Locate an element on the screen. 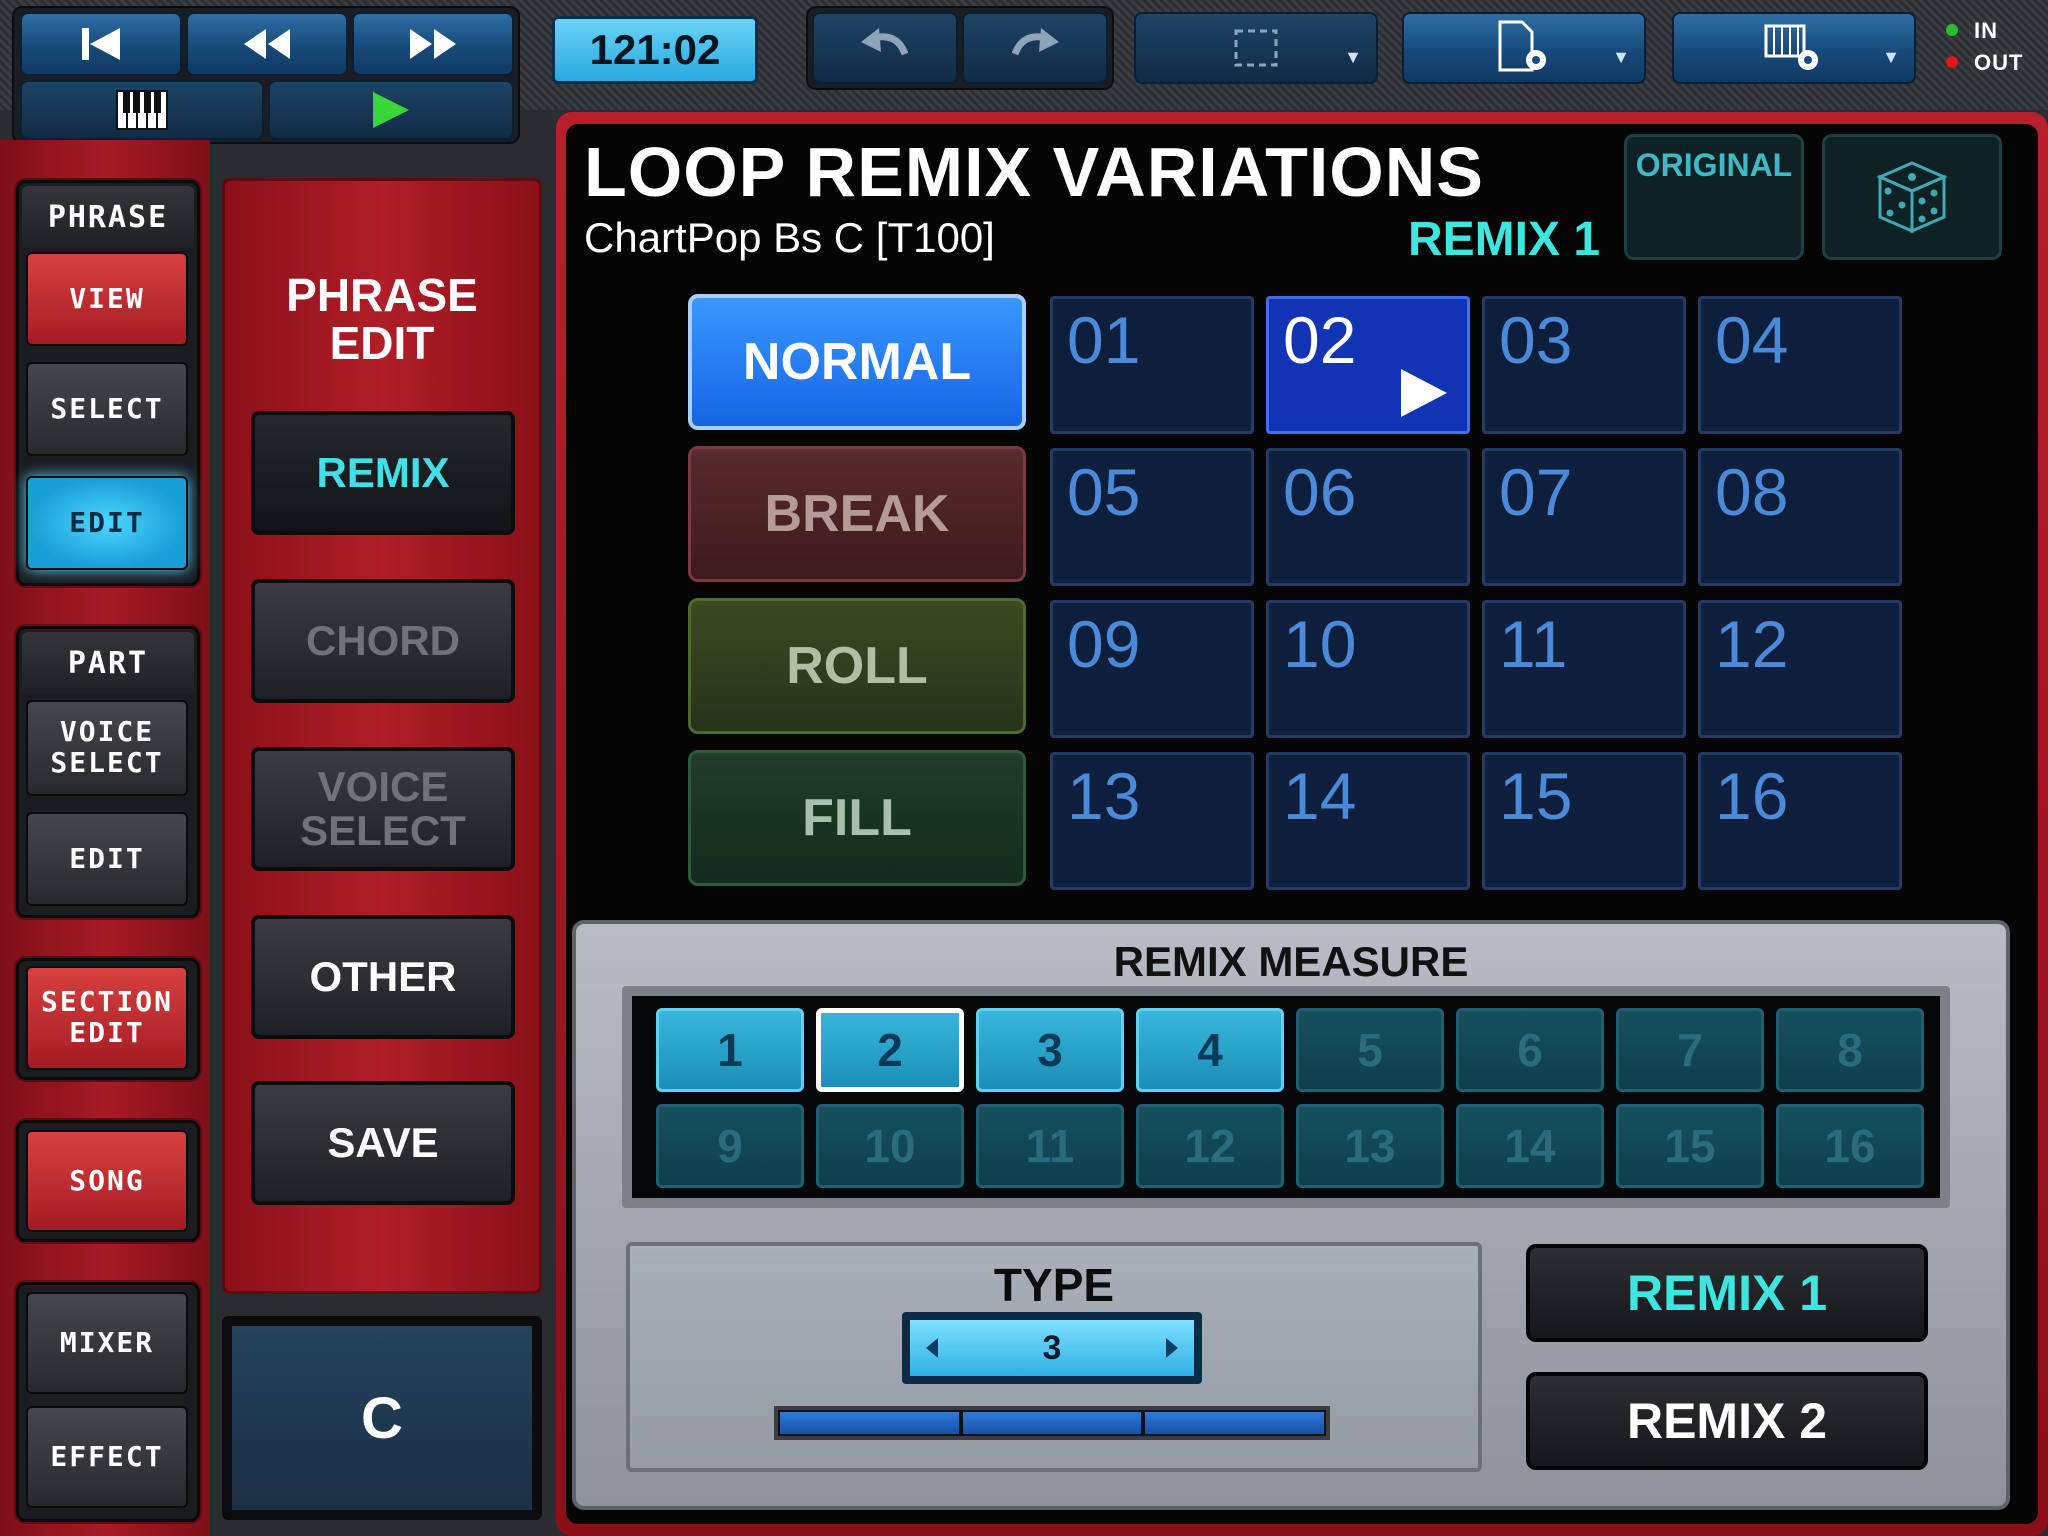  type-selector: 3 is located at coordinates (1052, 1348).